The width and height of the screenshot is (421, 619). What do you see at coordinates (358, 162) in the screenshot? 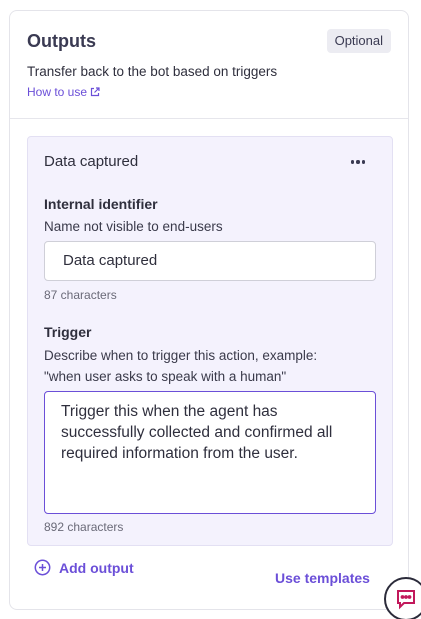
I see `more-horizontal-icon` at bounding box center [358, 162].